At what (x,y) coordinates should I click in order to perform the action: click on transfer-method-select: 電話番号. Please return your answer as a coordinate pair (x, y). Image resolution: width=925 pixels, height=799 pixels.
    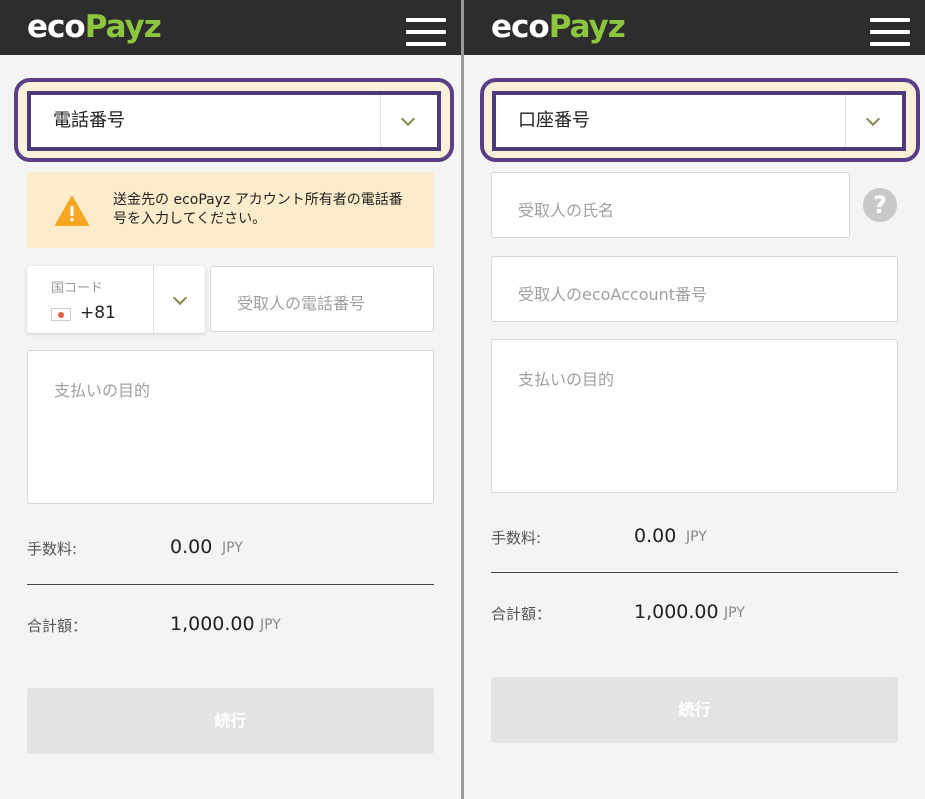
    Looking at the image, I should click on (234, 121).